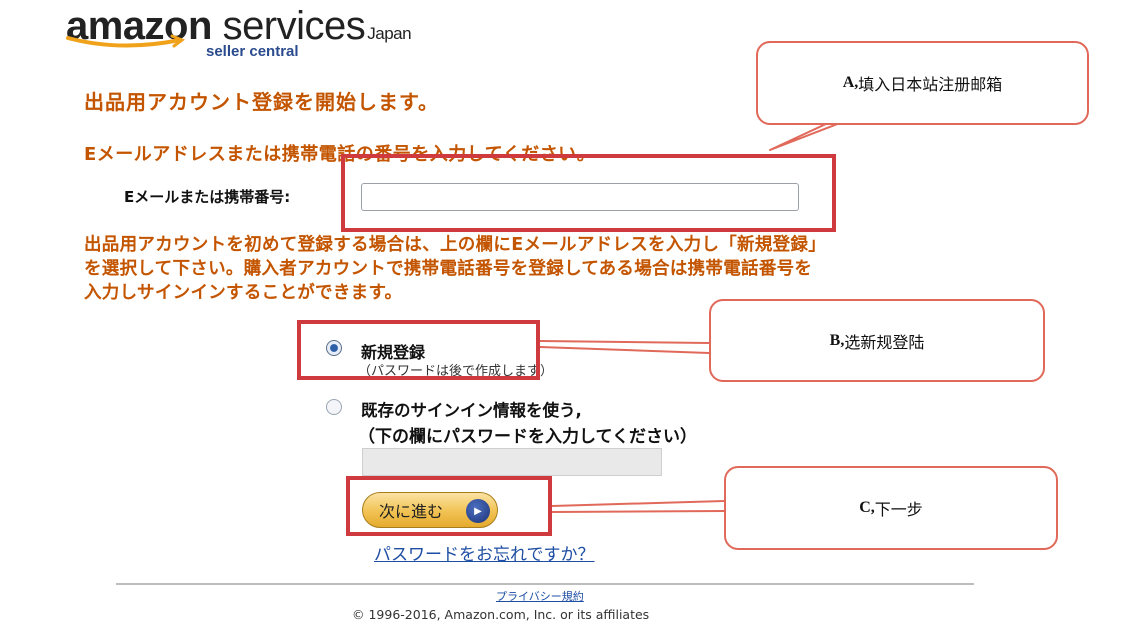  I want to click on callout-a-key: A,, so click(850, 82).